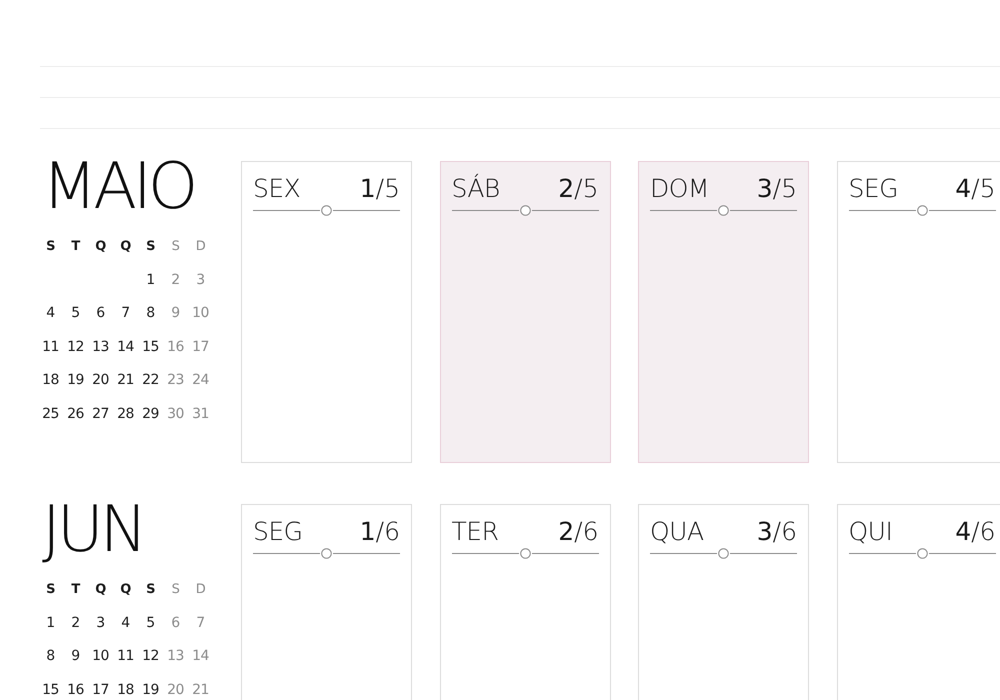 This screenshot has width=1000, height=700. What do you see at coordinates (380, 189) in the screenshot?
I see `day-date: 1/5` at bounding box center [380, 189].